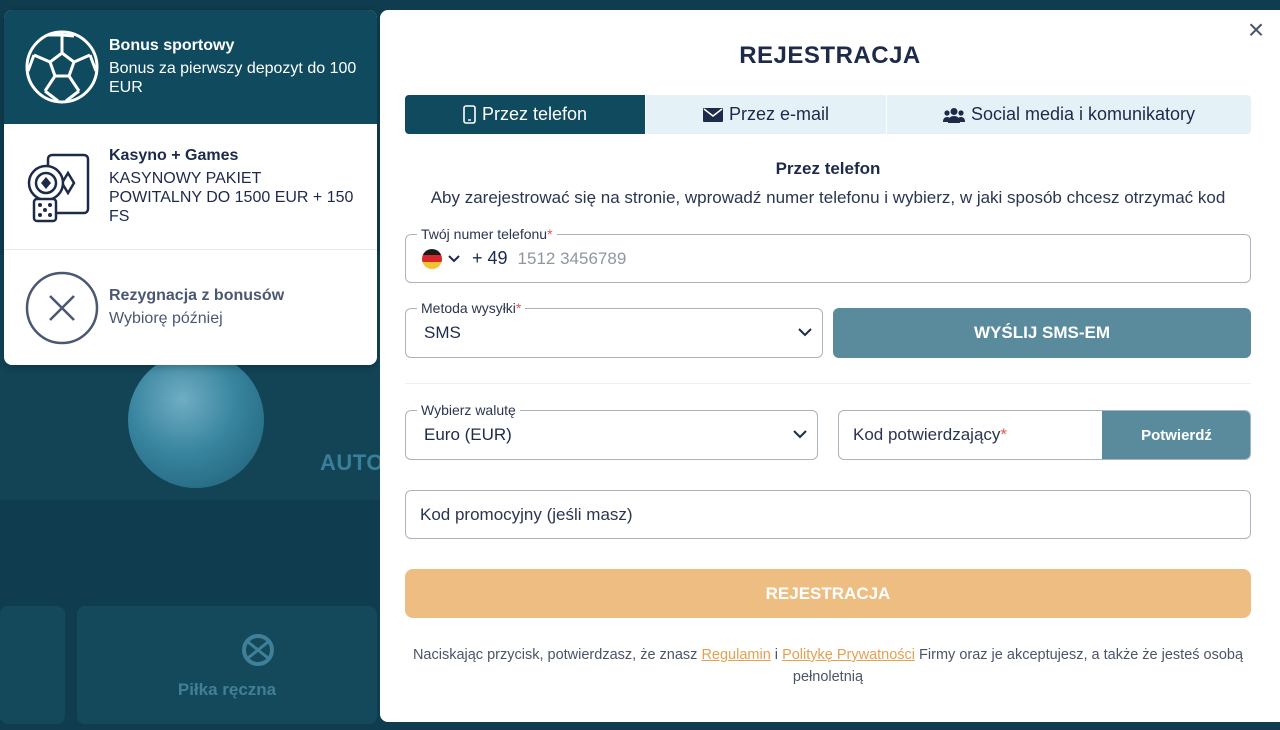 This screenshot has width=1280, height=730. Describe the element at coordinates (442, 332) in the screenshot. I see `method-value: SMS` at that location.